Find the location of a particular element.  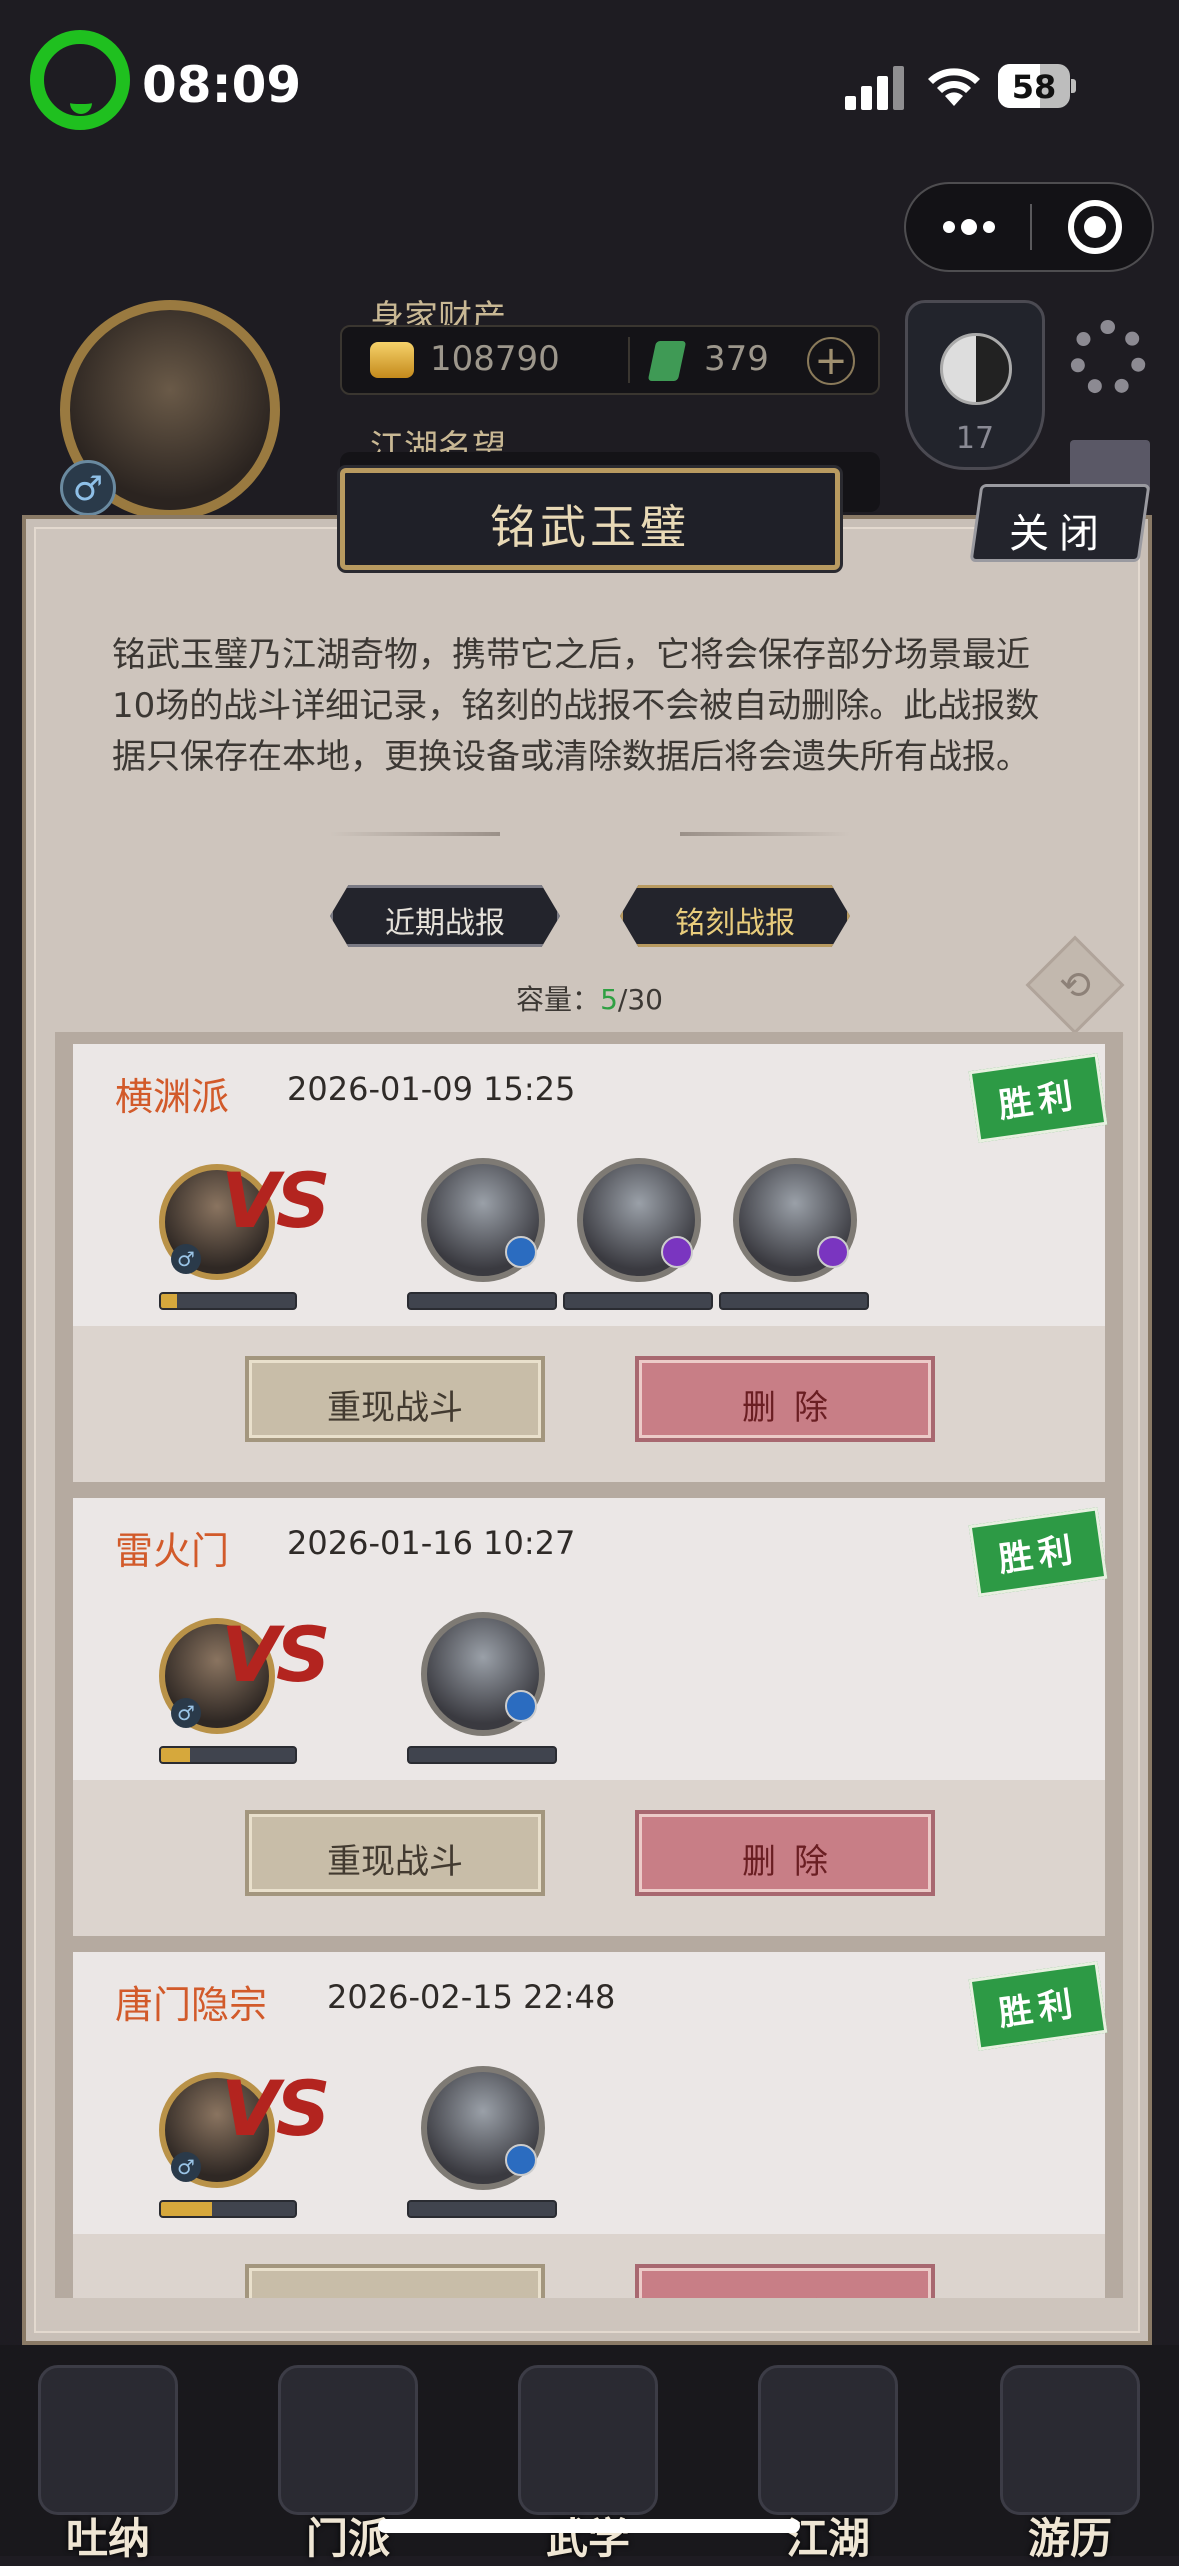

taiji-icon is located at coordinates (976, 369).